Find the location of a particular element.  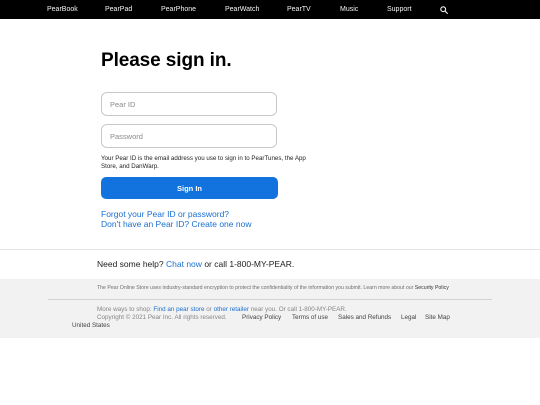

search-icon is located at coordinates (444, 10).